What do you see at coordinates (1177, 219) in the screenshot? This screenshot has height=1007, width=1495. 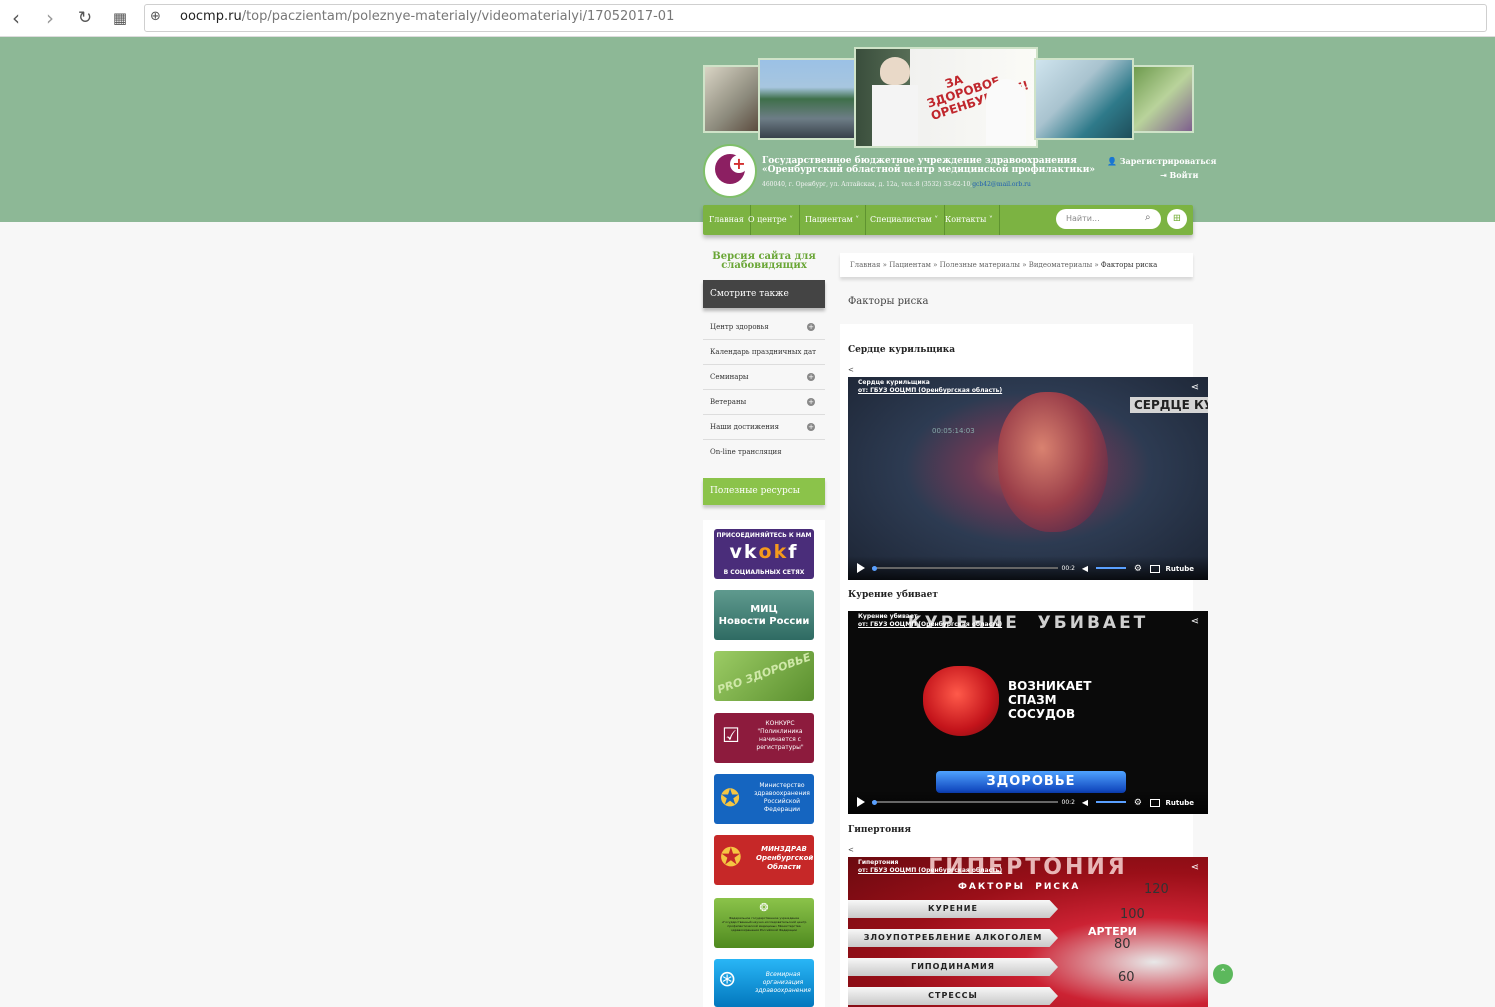 I see `sitemap-icon: ⊞` at bounding box center [1177, 219].